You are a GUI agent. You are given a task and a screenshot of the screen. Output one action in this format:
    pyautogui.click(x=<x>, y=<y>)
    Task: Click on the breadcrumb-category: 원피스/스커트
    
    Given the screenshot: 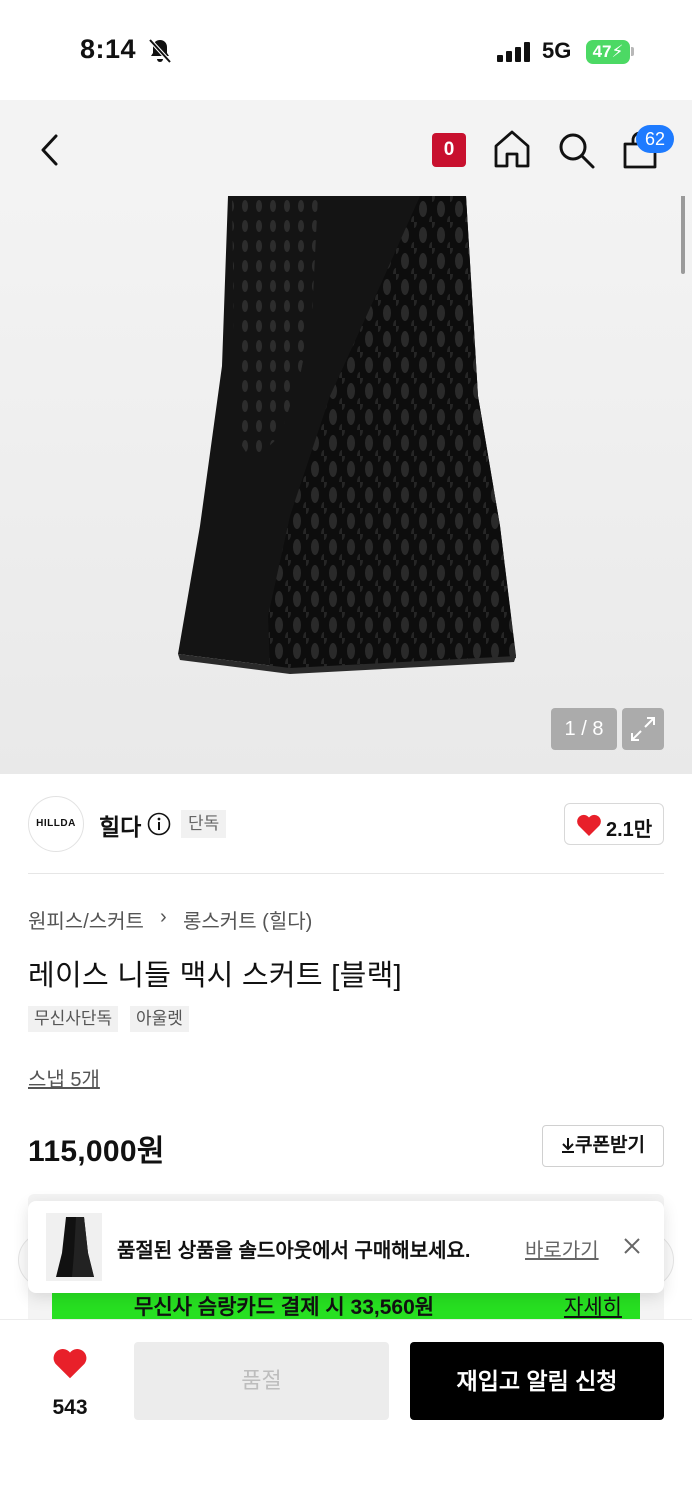 What is the action you would take?
    pyautogui.click(x=86, y=919)
    